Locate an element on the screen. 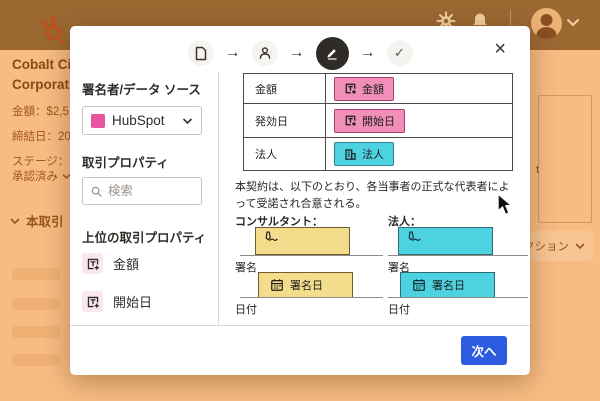 Image resolution: width=600 pixels, height=401 pixels. building-icon is located at coordinates (350, 154).